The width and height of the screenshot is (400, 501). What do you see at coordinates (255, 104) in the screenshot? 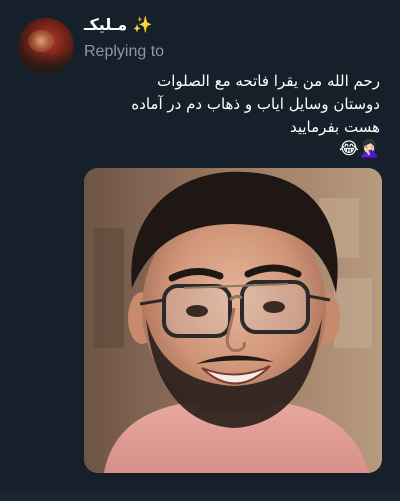
I see `tweet-text-line: دوستان وسایل ایاب و ذهاب دم در آماده` at bounding box center [255, 104].